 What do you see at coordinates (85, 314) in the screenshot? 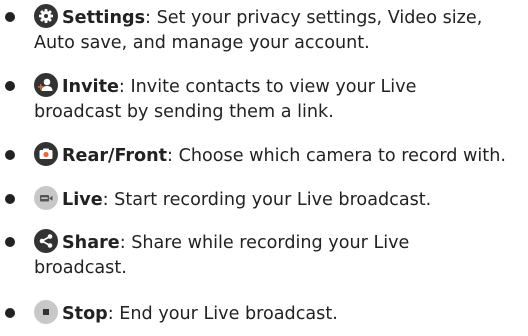
I see `term-label: Stop` at bounding box center [85, 314].